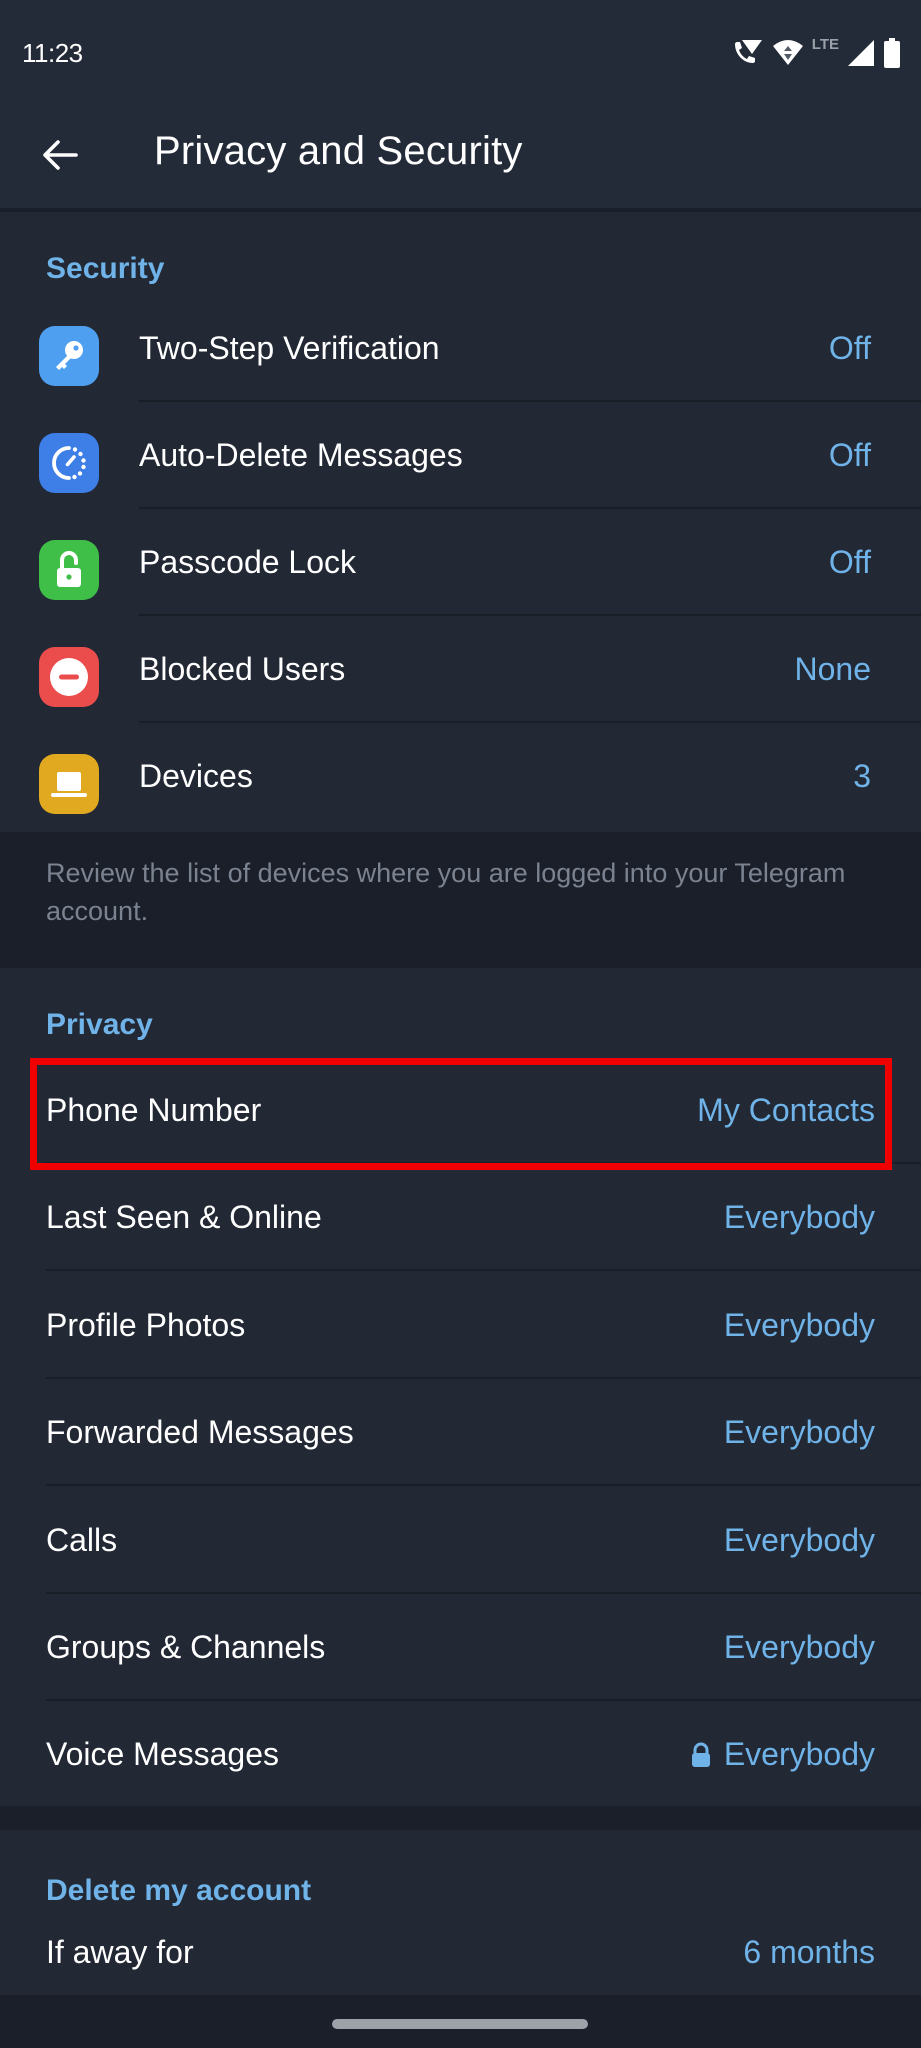 This screenshot has height=2048, width=921. What do you see at coordinates (69, 570) in the screenshot?
I see `lock-open-icon` at bounding box center [69, 570].